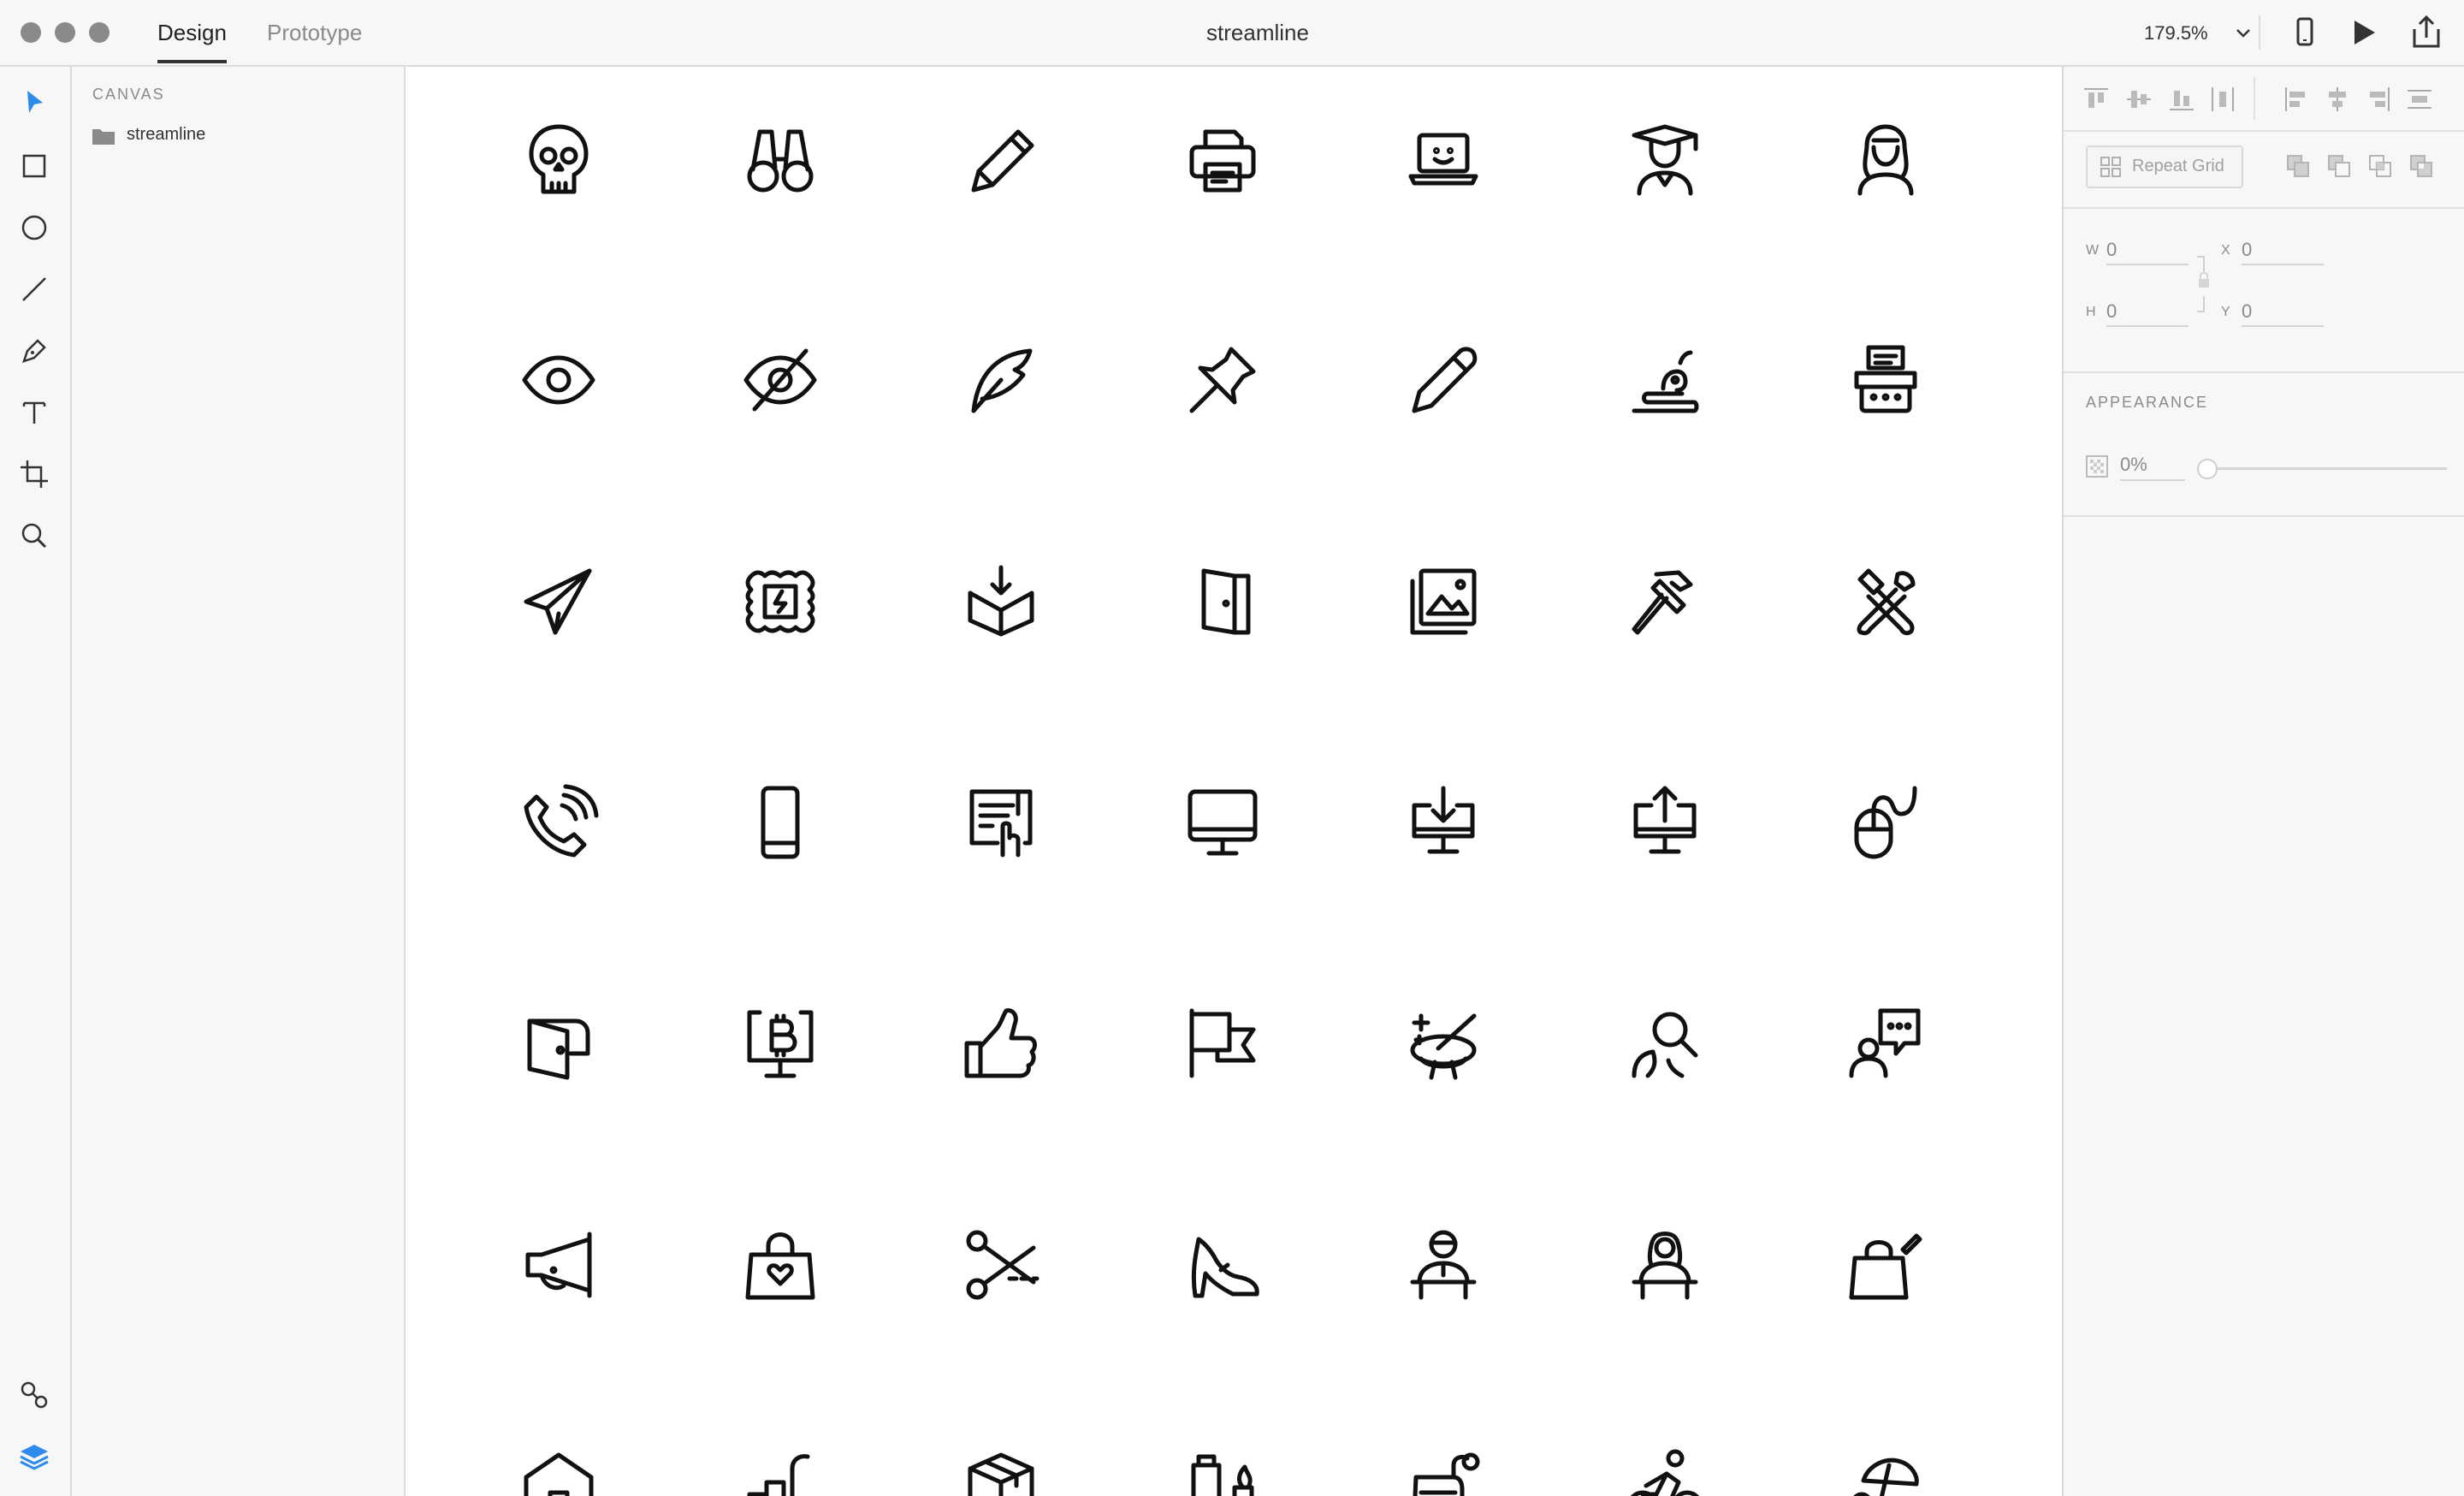 This screenshot has width=2464, height=1496. I want to click on play-icon, so click(2363, 32).